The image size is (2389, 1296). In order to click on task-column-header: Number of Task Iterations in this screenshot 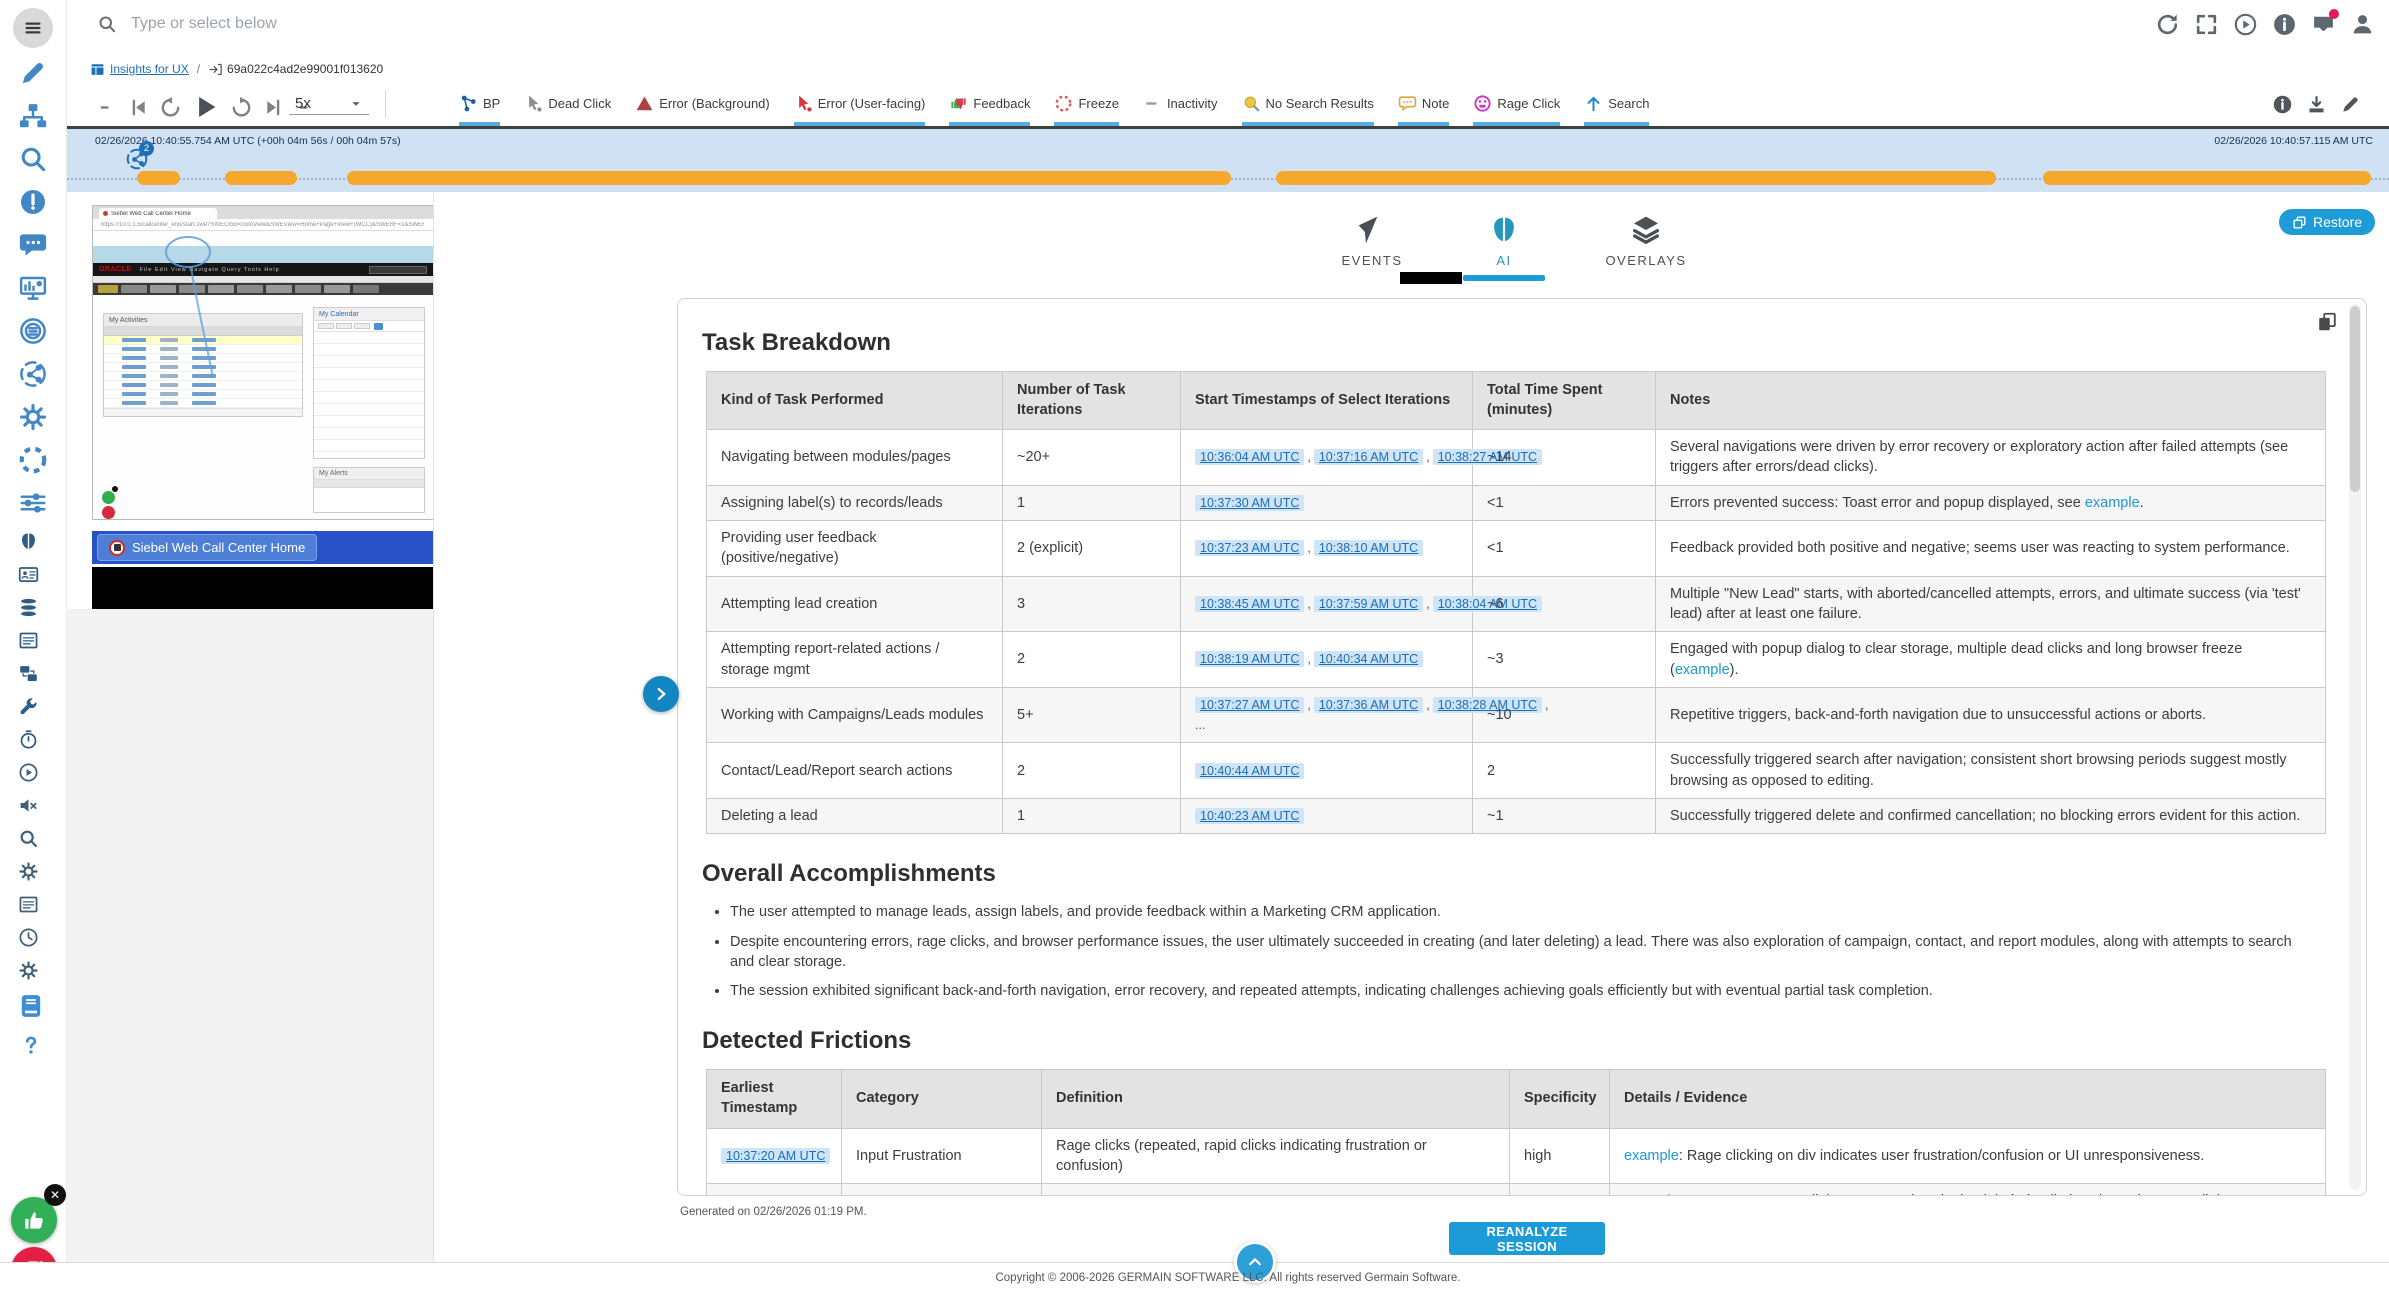, I will do `click(1091, 400)`.